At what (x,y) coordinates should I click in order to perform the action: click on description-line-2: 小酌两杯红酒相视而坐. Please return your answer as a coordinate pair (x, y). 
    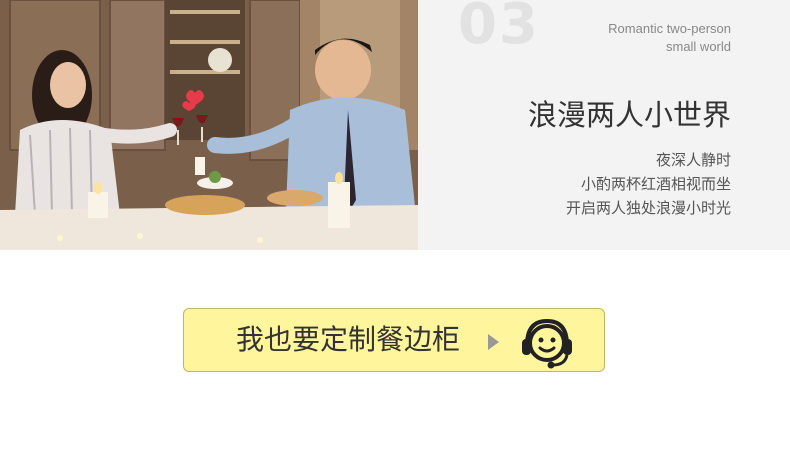
    Looking at the image, I should click on (655, 184).